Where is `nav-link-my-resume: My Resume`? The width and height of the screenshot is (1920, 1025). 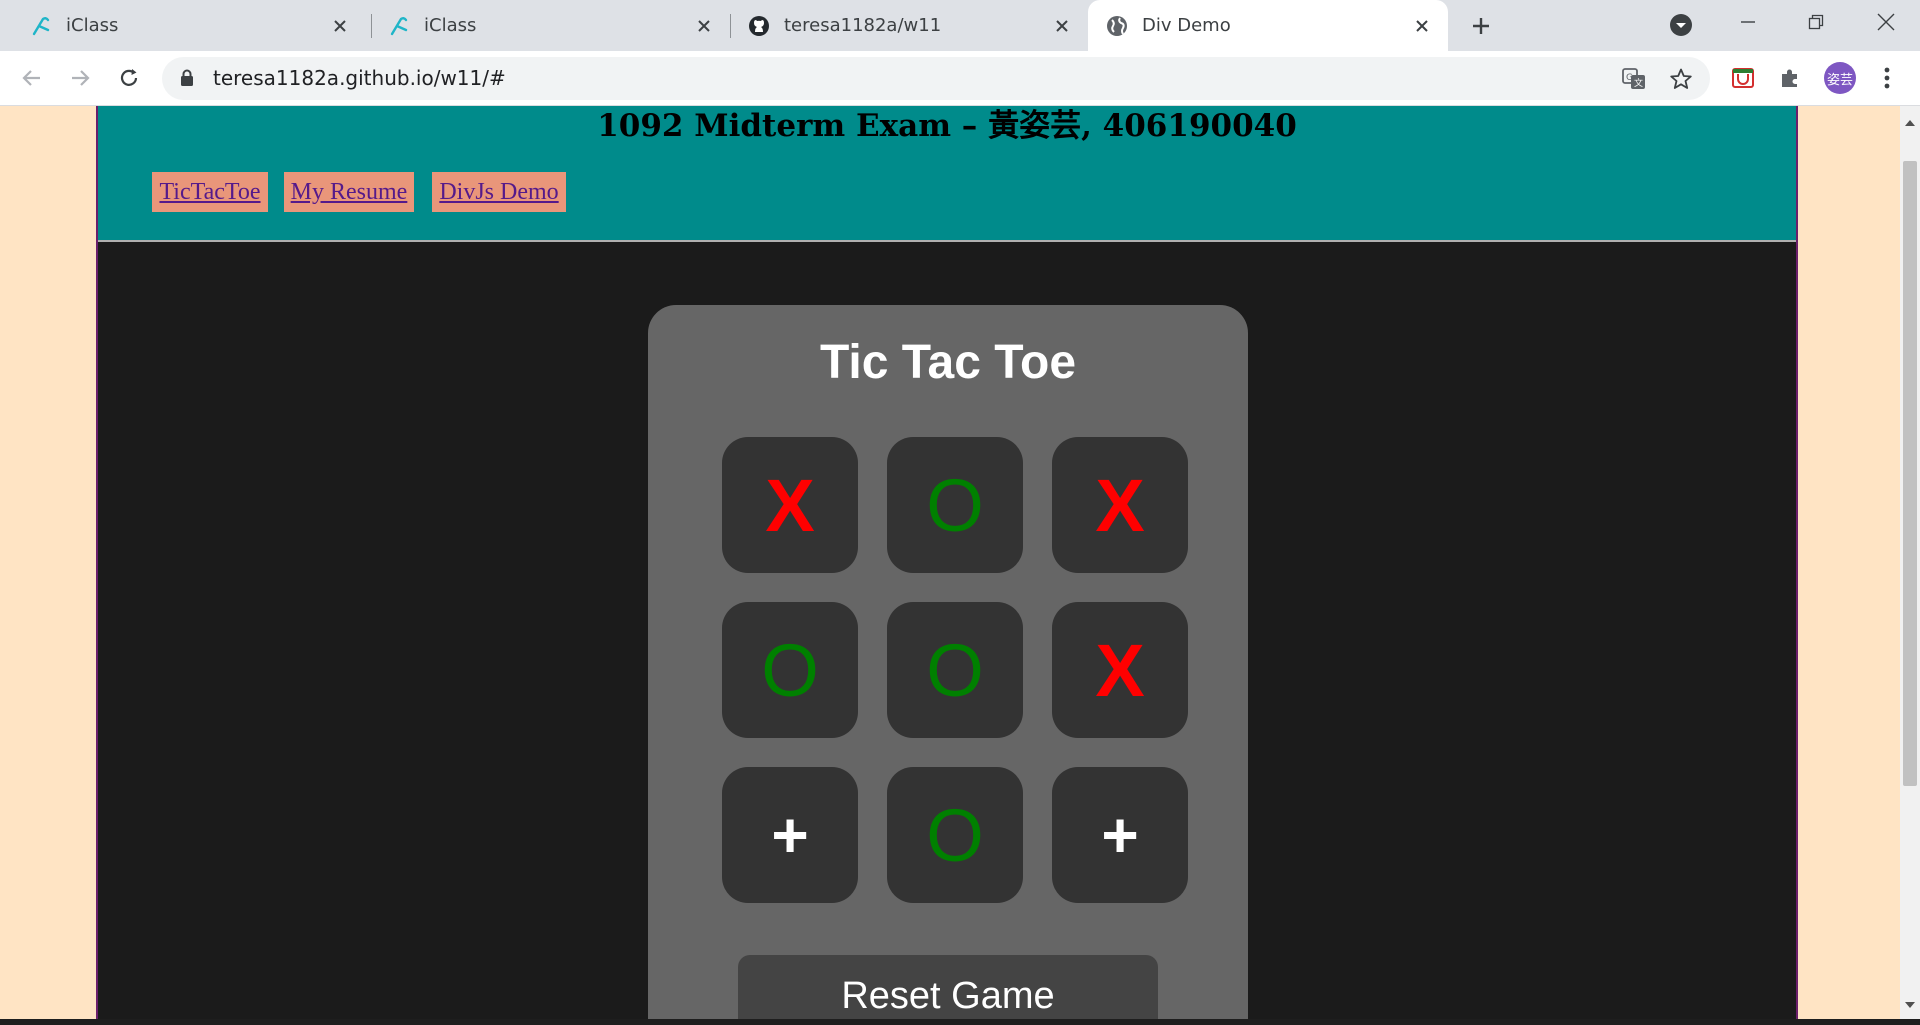
nav-link-my-resume: My Resume is located at coordinates (349, 192).